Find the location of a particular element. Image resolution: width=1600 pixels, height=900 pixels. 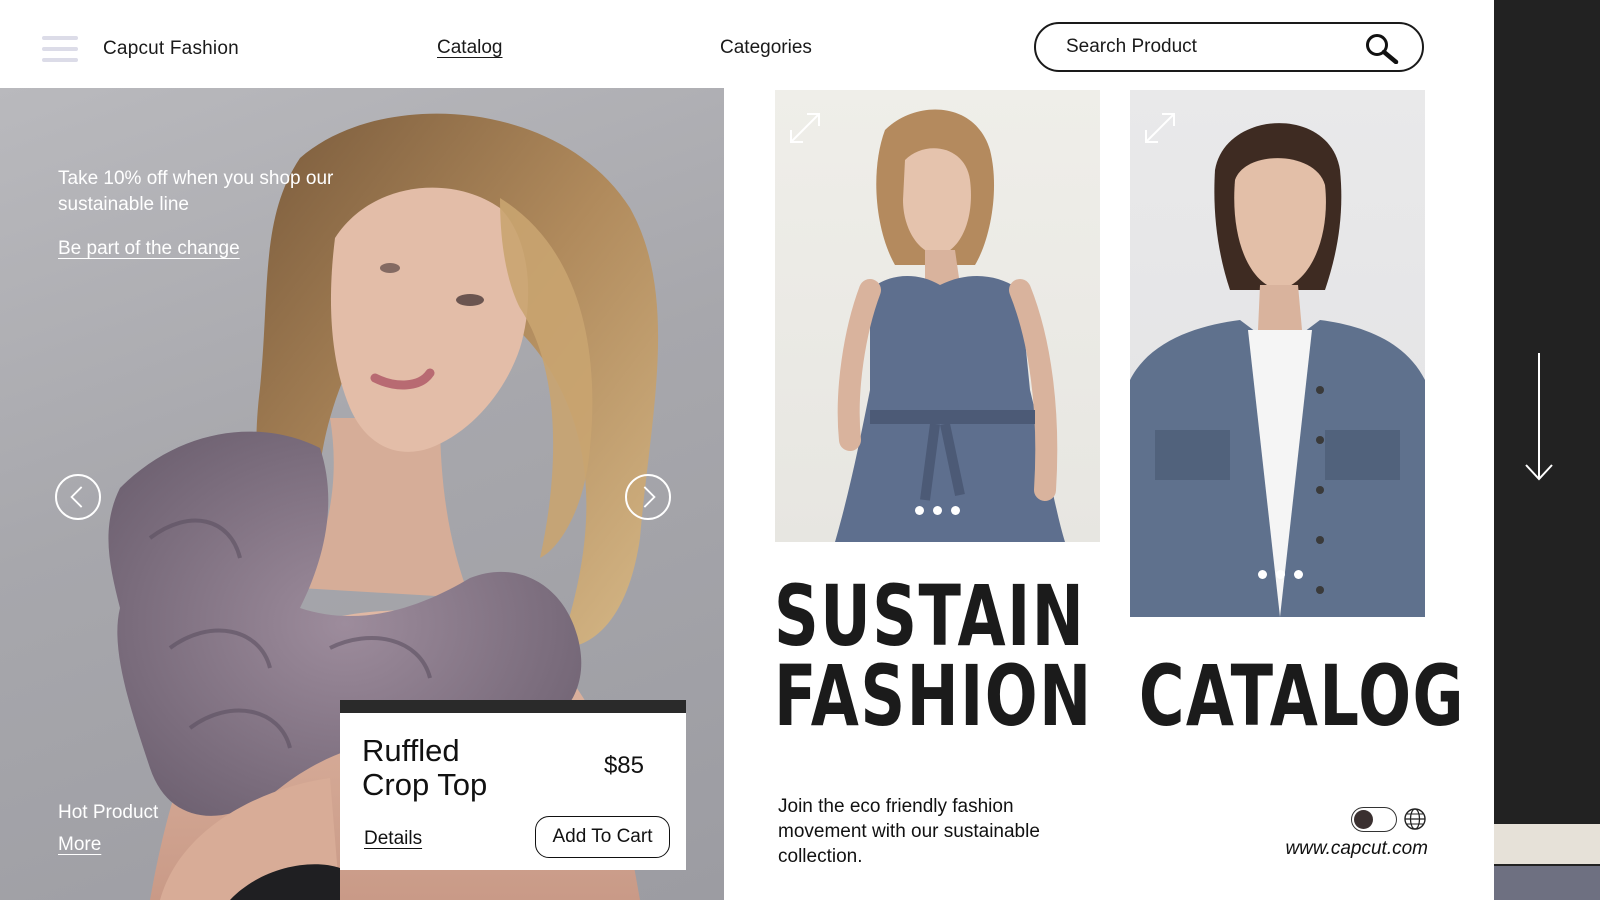

details-link: Details is located at coordinates (393, 839).